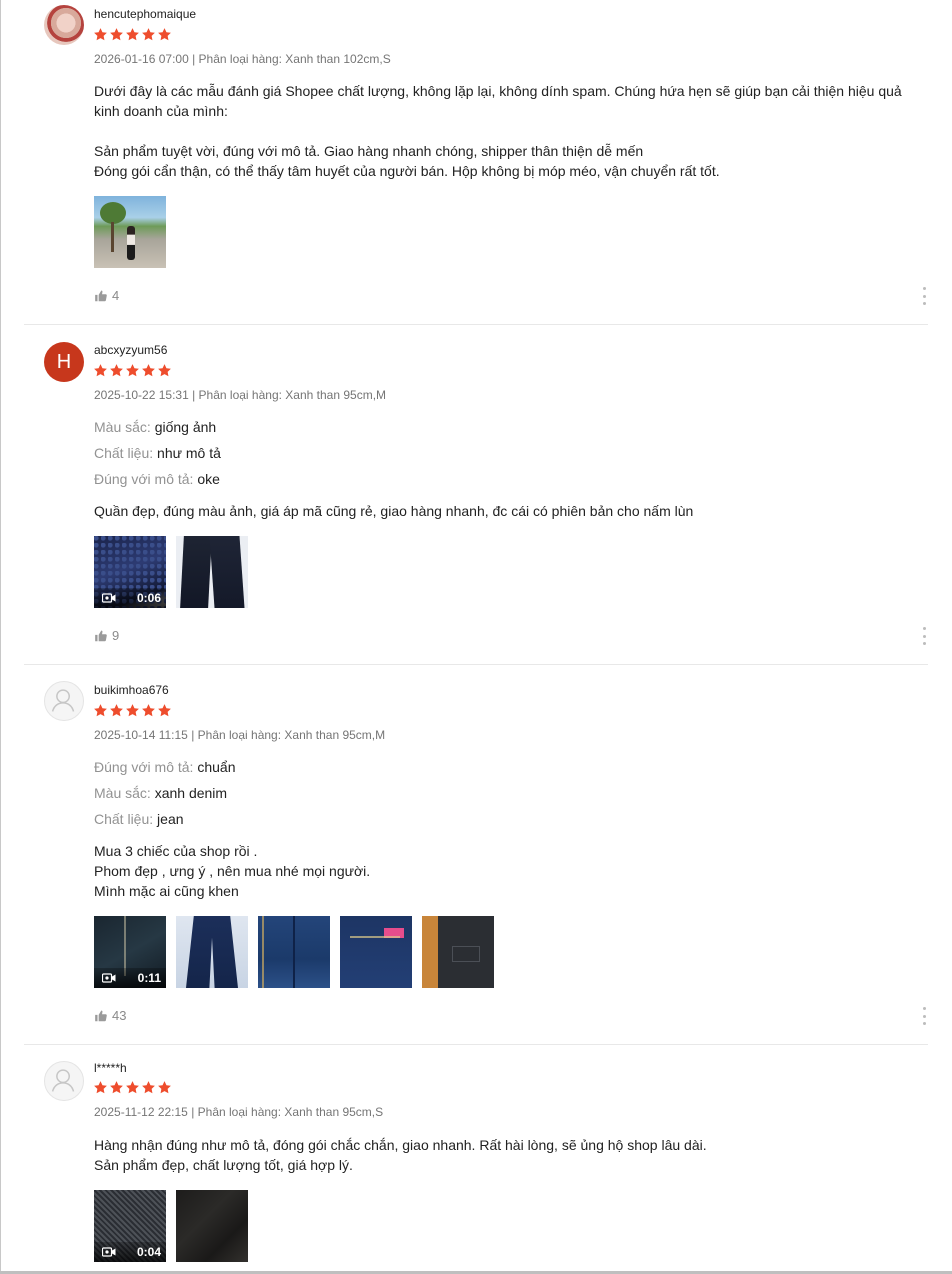  What do you see at coordinates (334, 1112) in the screenshot?
I see `variation-value: Xanh than 95cm,S` at bounding box center [334, 1112].